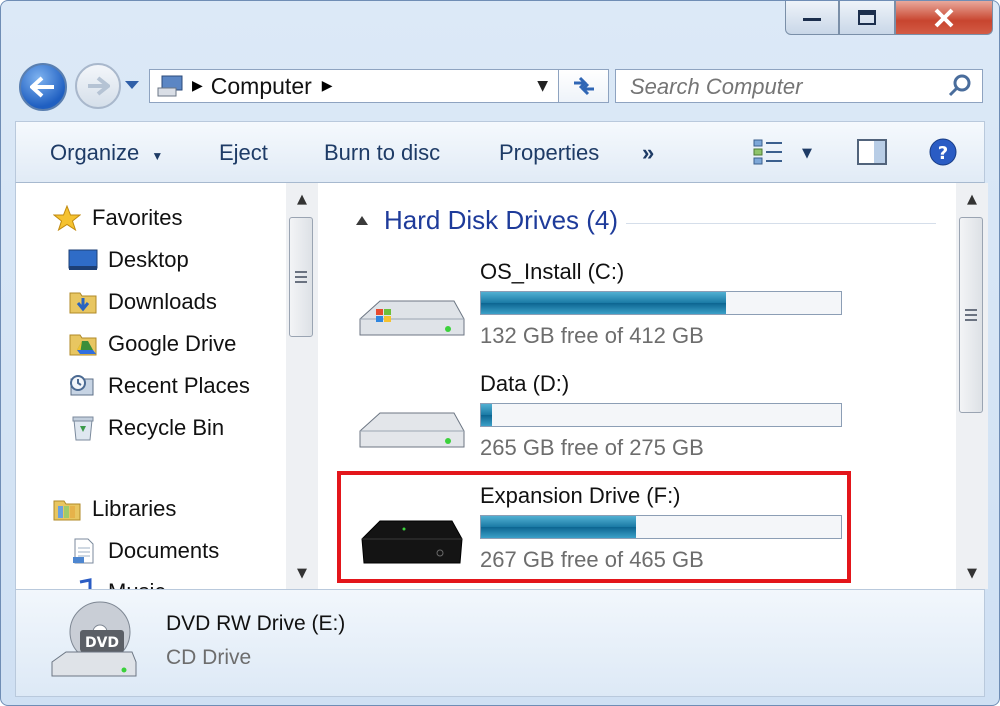 Image resolution: width=1000 pixels, height=706 pixels. I want to click on maximize-button, so click(867, 18).